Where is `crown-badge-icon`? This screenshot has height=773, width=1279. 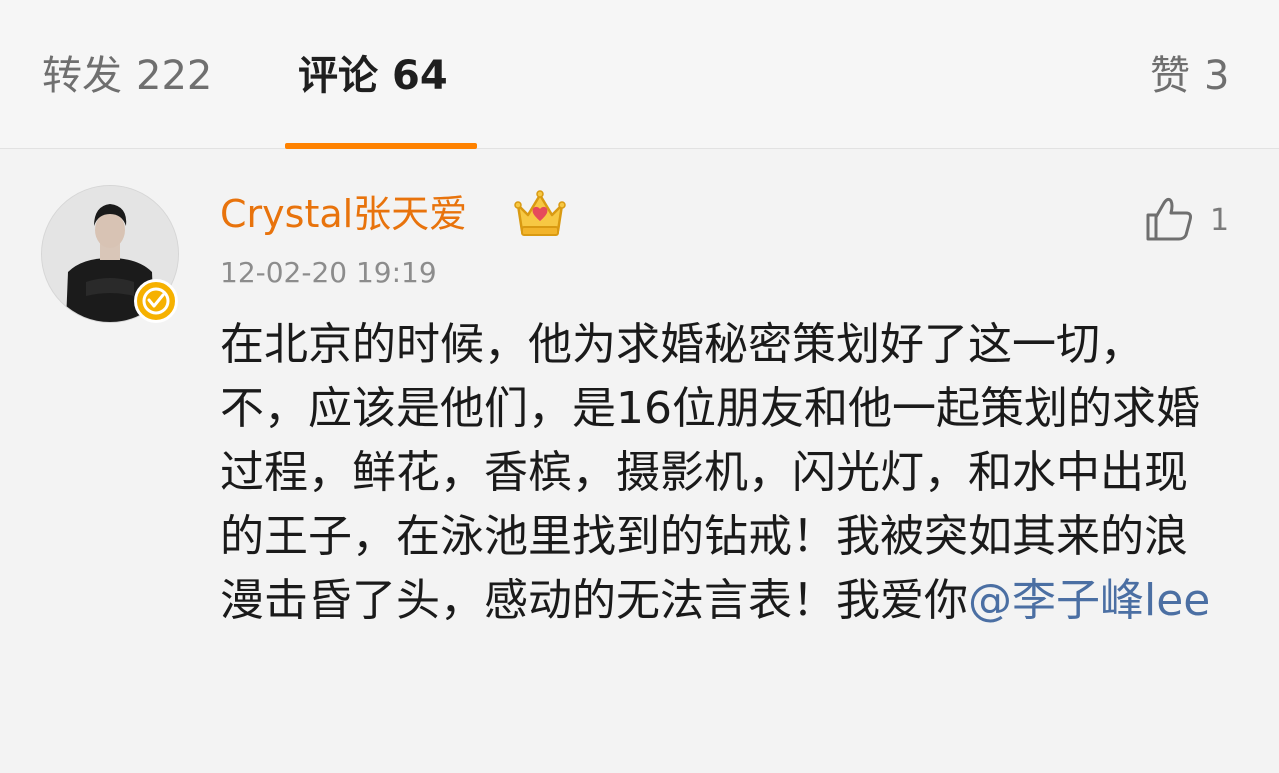 crown-badge-icon is located at coordinates (540, 213).